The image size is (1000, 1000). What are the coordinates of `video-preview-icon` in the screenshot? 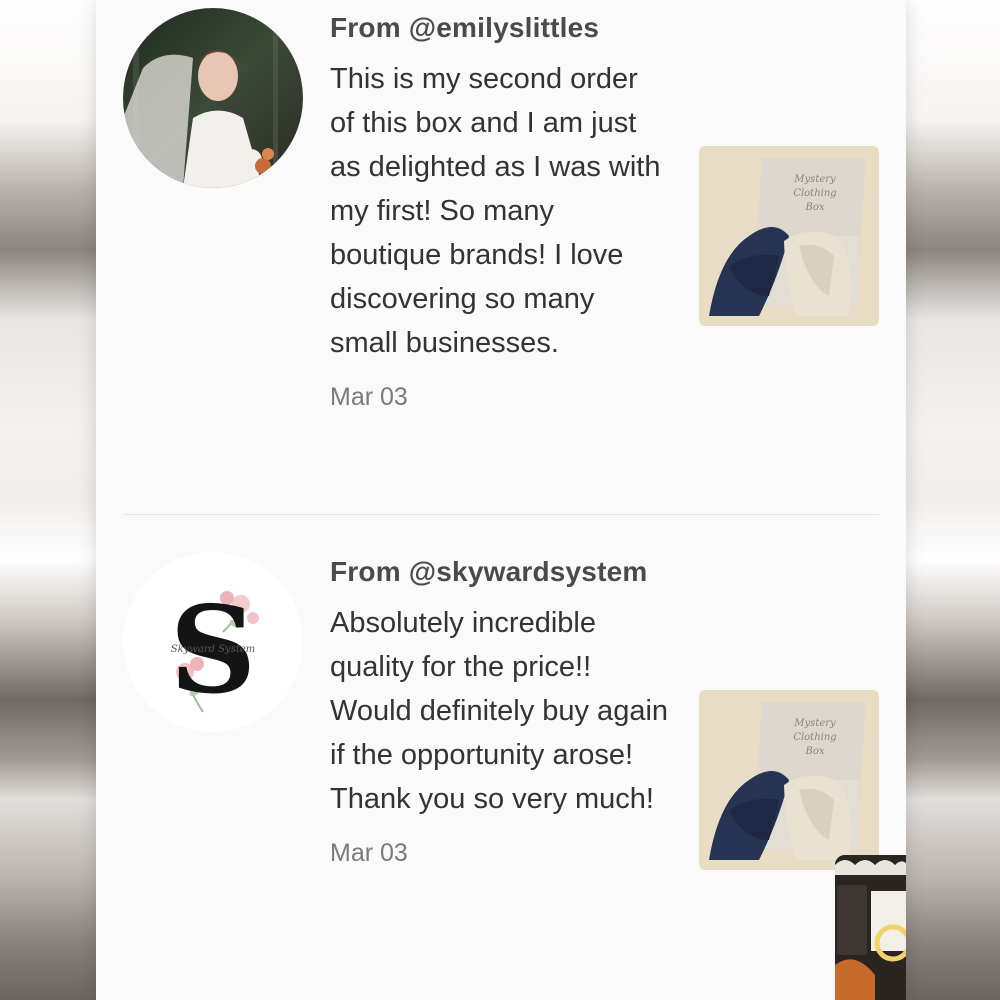 It's located at (870, 927).